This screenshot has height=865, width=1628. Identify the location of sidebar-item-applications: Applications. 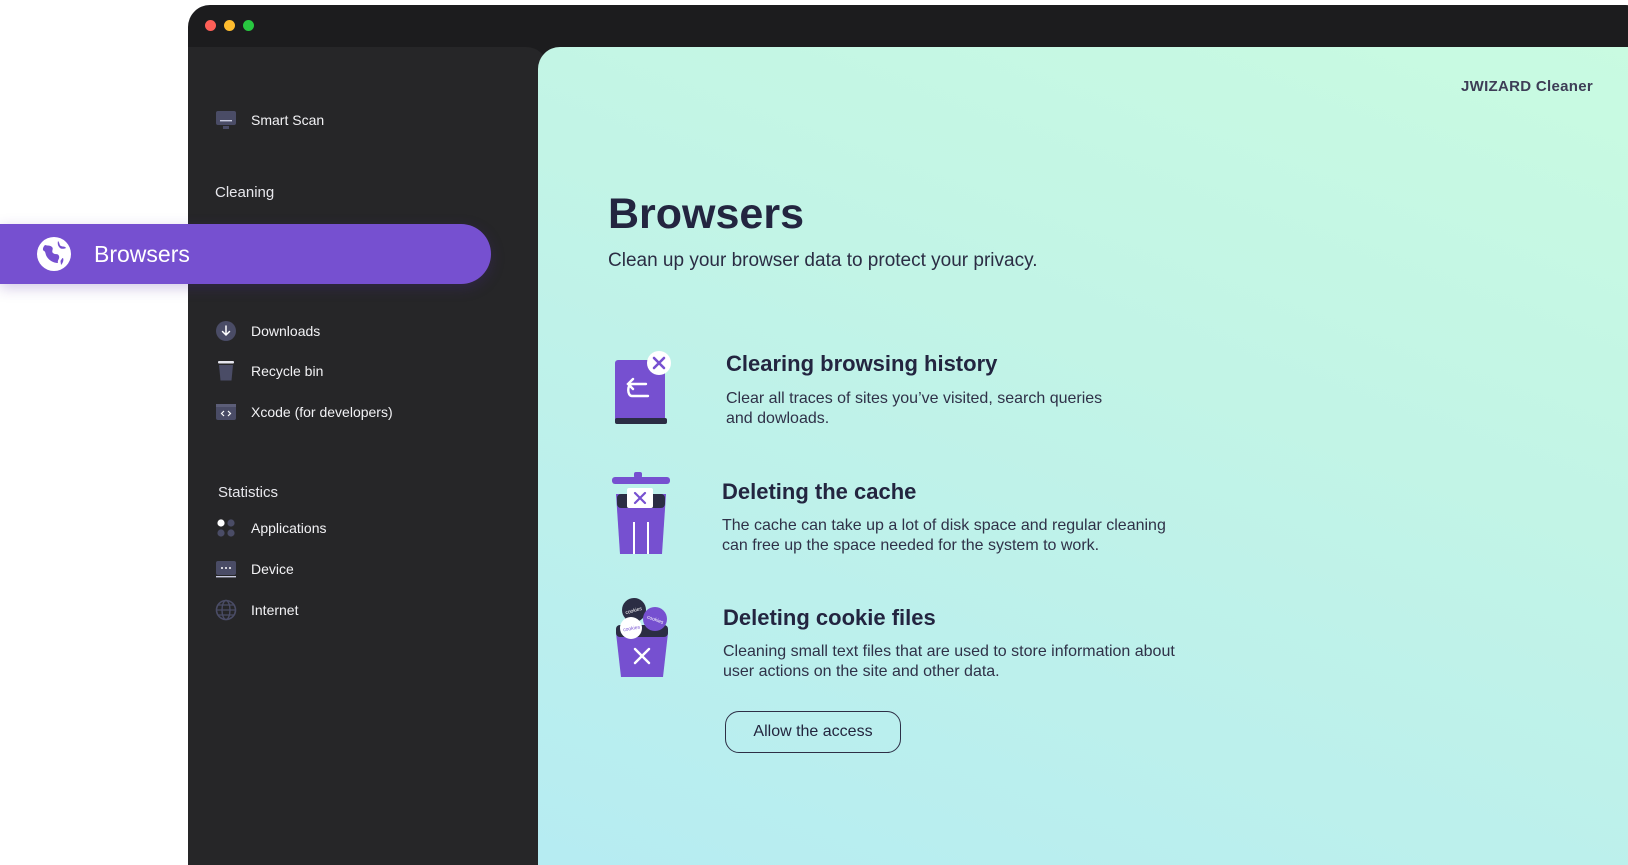
(271, 528).